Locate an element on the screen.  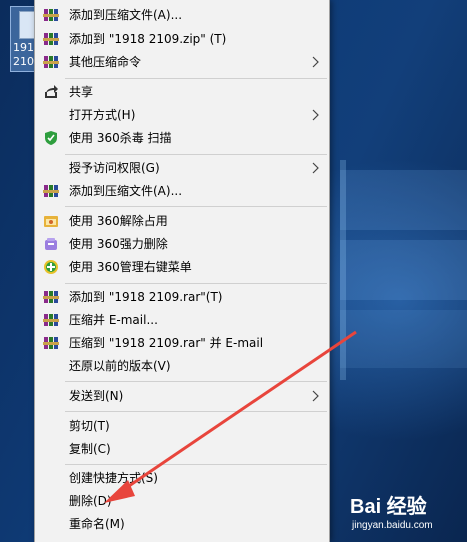
360-unlock-icon is located at coordinates (51, 221).